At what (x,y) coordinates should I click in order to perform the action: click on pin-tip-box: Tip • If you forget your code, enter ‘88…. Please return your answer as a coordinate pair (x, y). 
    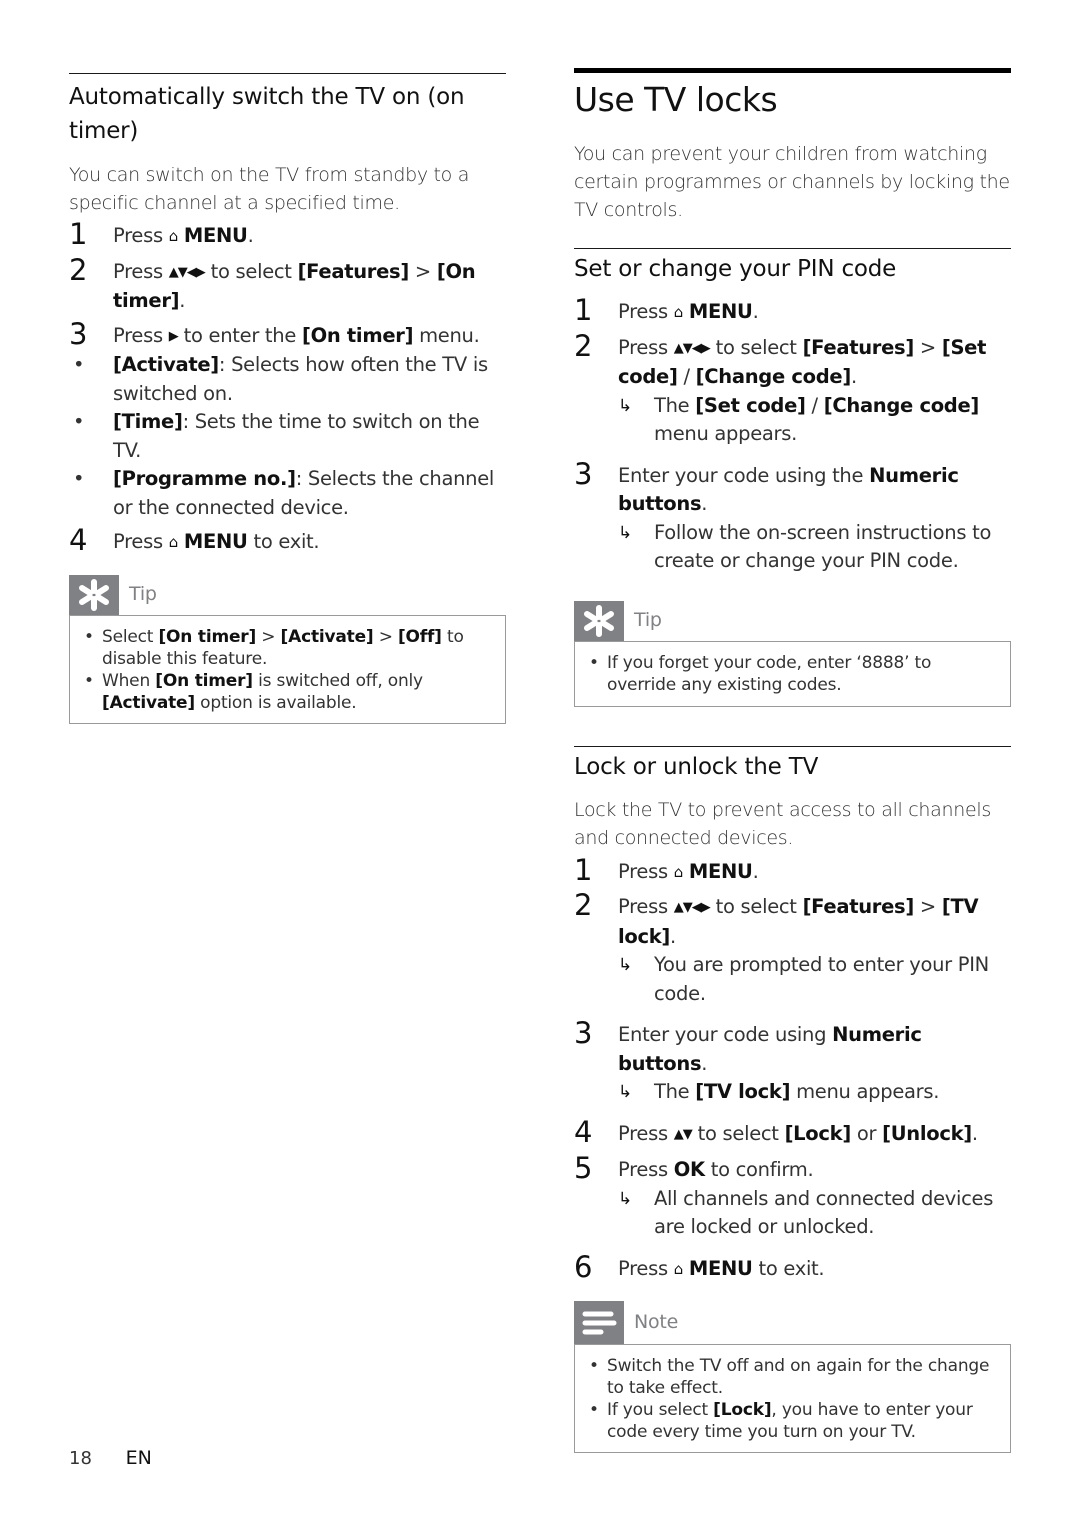
    Looking at the image, I should click on (792, 653).